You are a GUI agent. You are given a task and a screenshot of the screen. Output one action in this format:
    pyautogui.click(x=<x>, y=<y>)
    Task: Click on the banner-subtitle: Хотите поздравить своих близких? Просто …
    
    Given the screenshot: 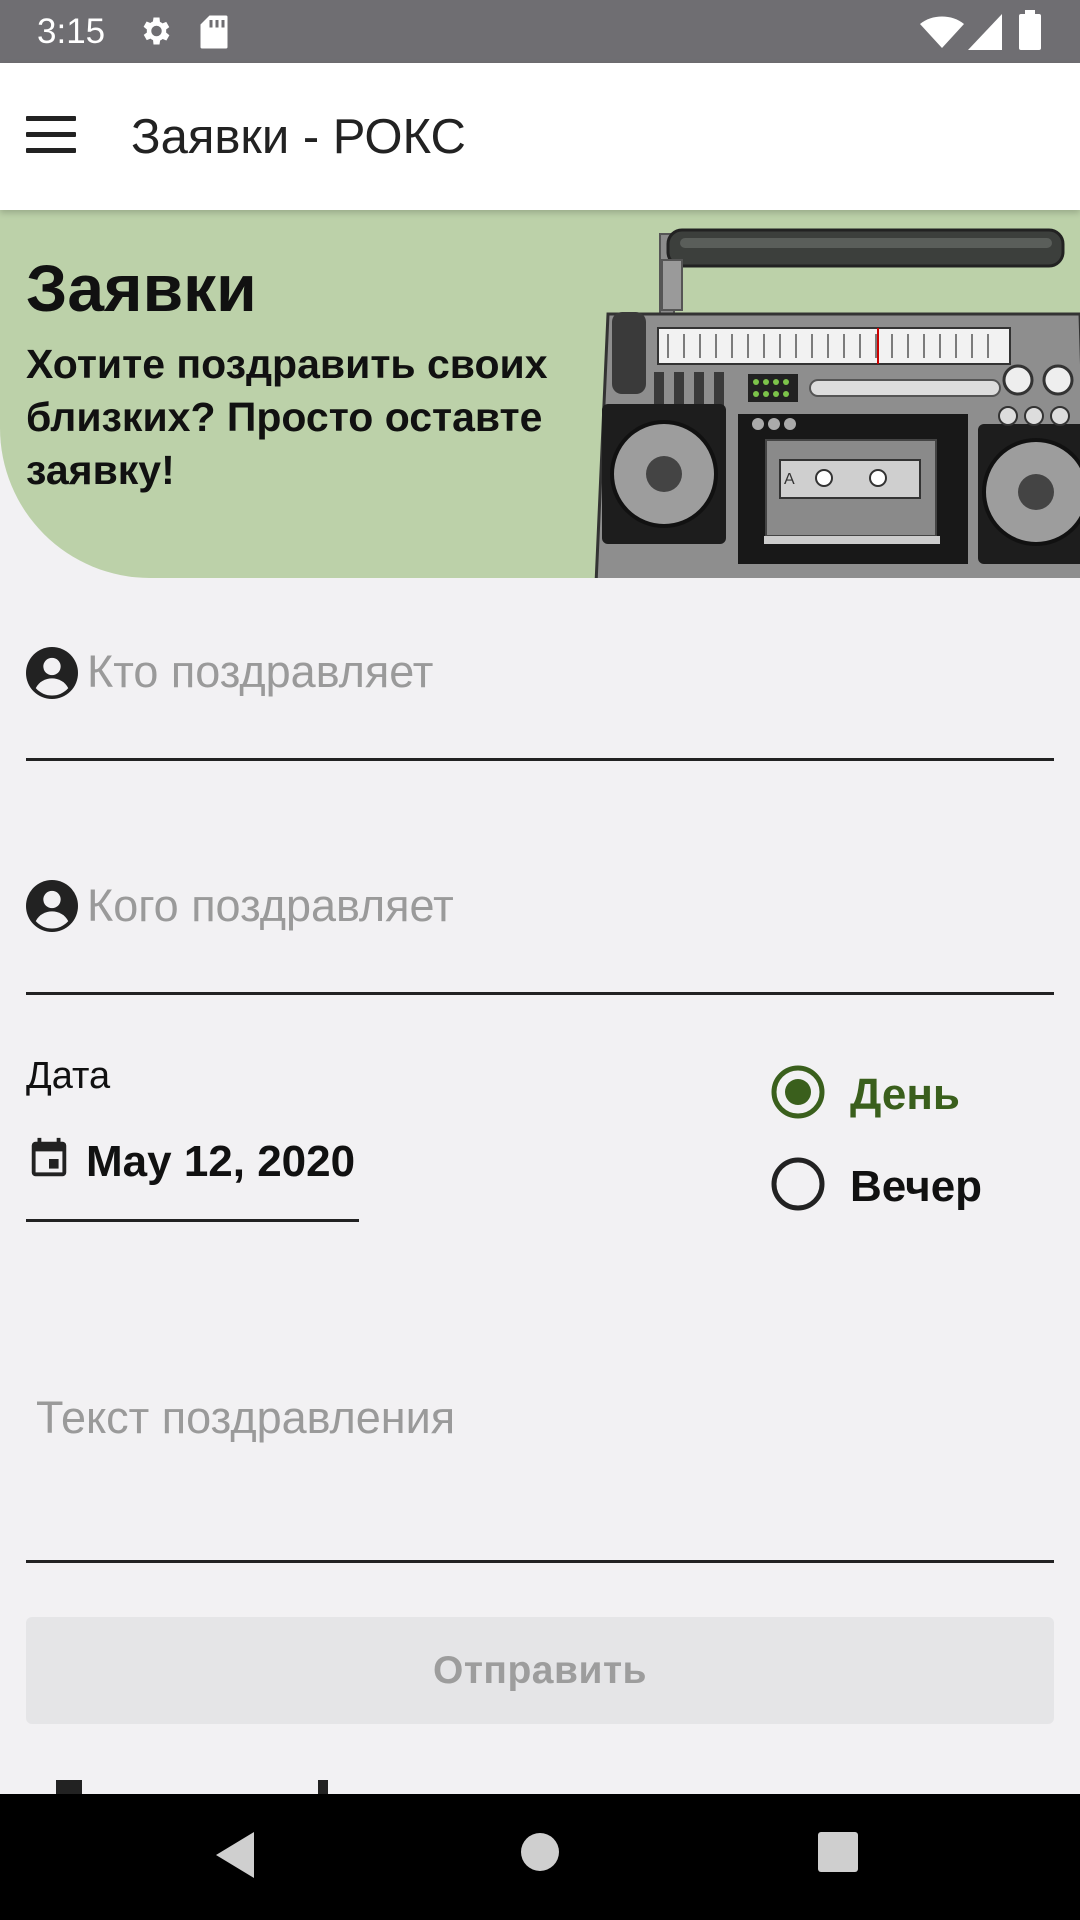 What is the action you would take?
    pyautogui.click(x=287, y=417)
    